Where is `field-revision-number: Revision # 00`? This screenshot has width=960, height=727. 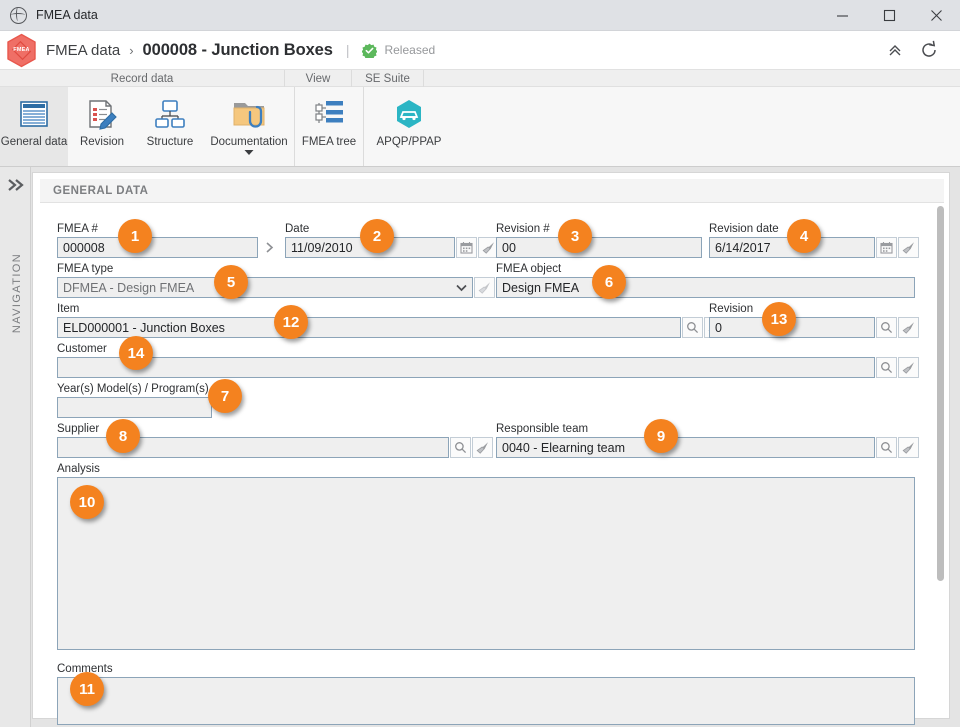 field-revision-number: Revision # 00 is located at coordinates (599, 240).